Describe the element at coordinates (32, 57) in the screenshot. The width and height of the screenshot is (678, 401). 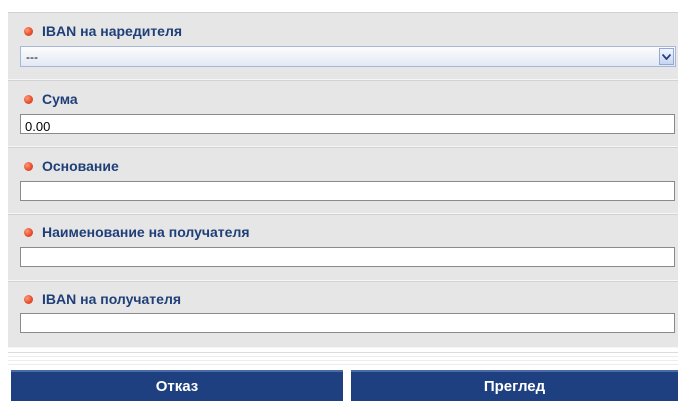
I see `payer-iban-select-value: ---` at that location.